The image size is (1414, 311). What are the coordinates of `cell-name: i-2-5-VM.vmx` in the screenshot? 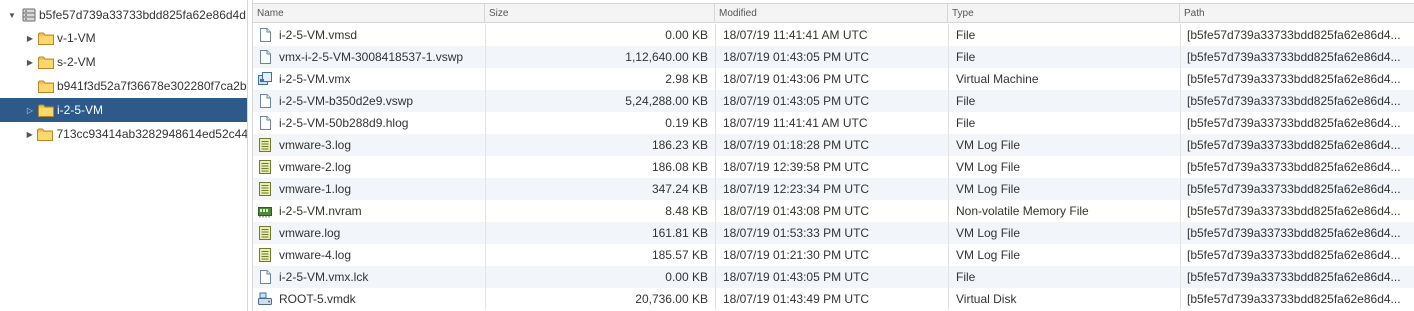 It's located at (381, 79).